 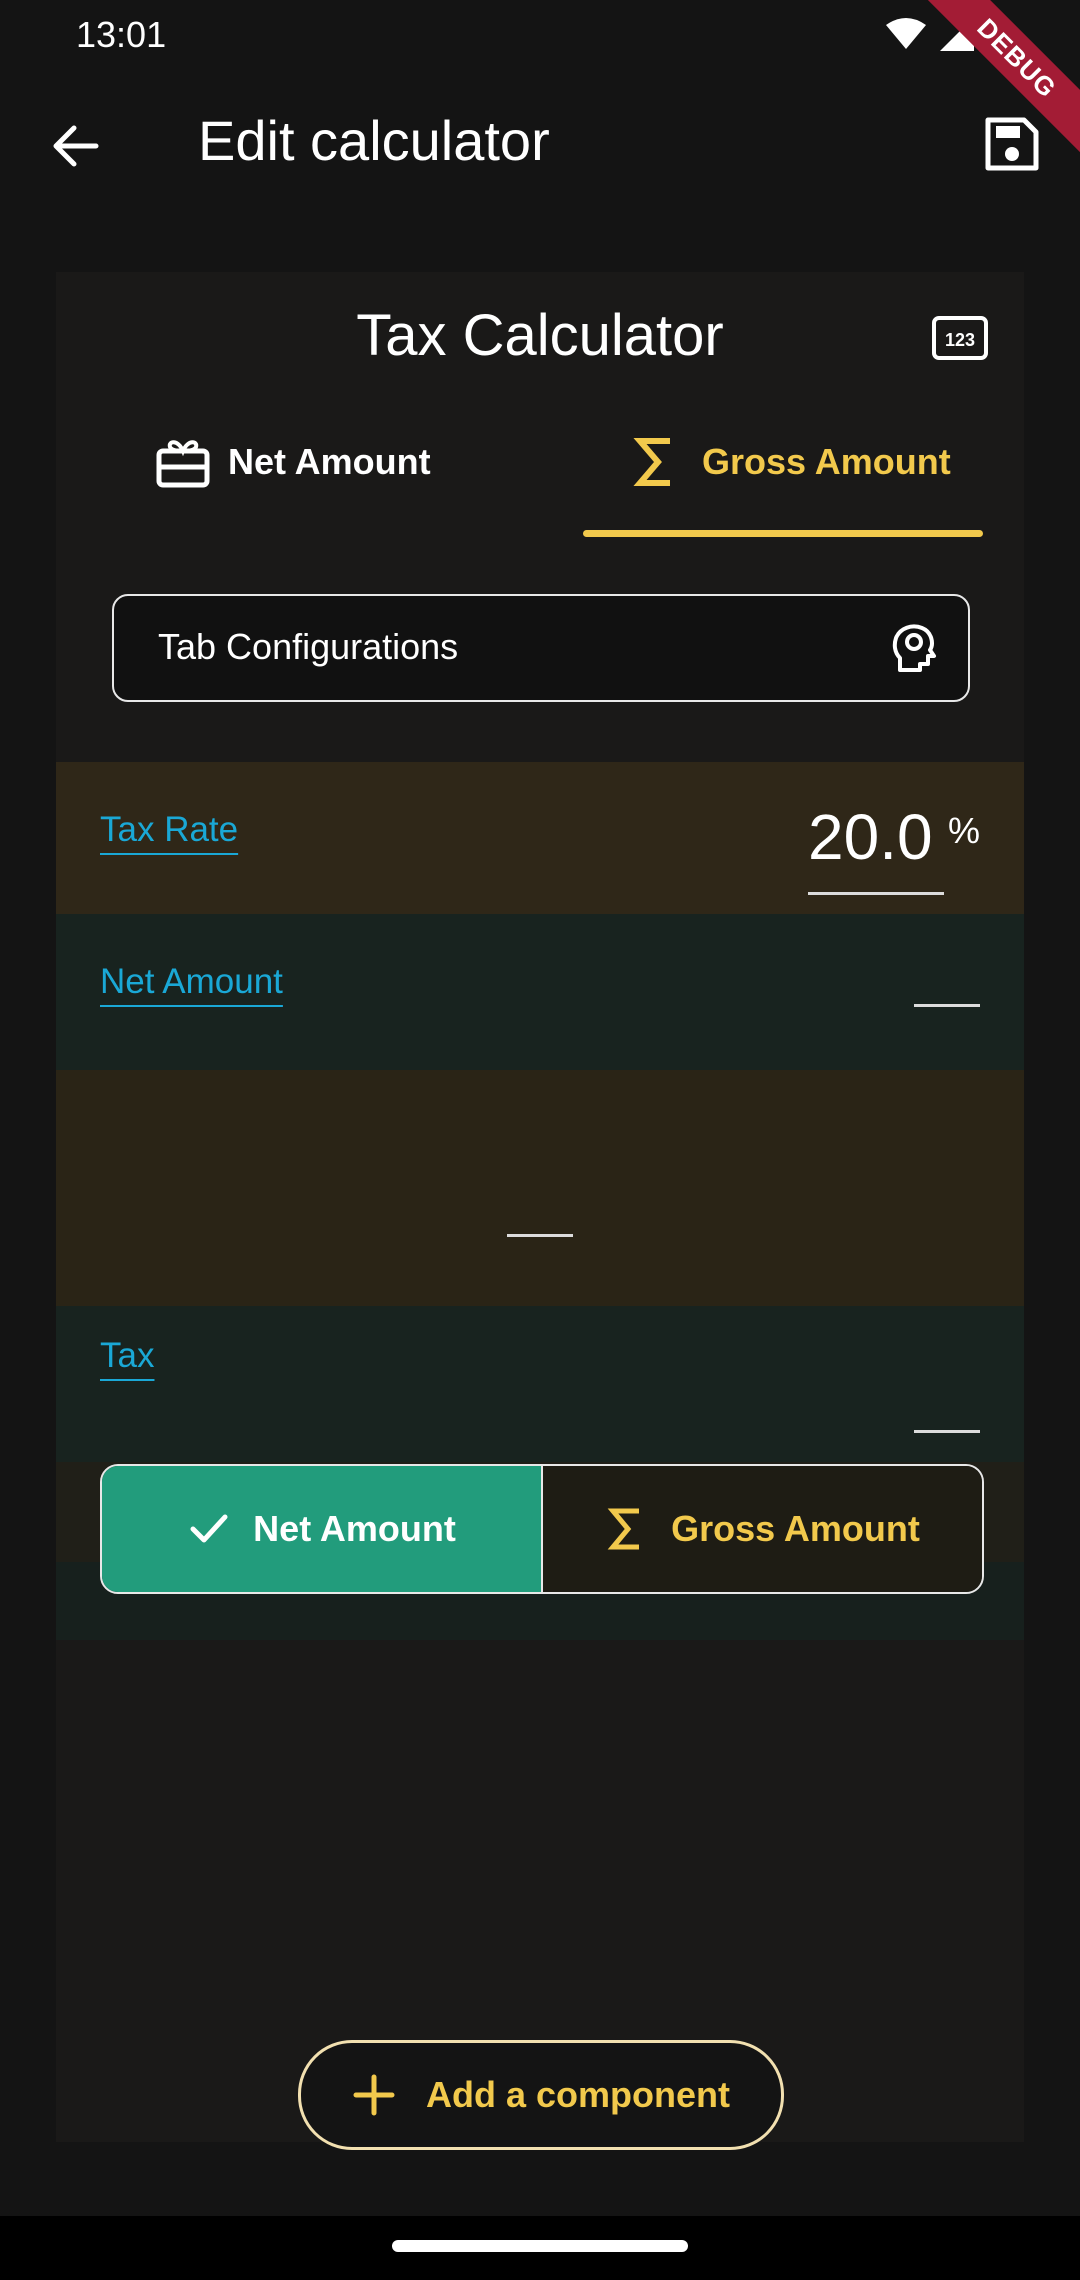 I want to click on result-mode-toggle: Net Amount Gross Amount, so click(x=542, y=1529).